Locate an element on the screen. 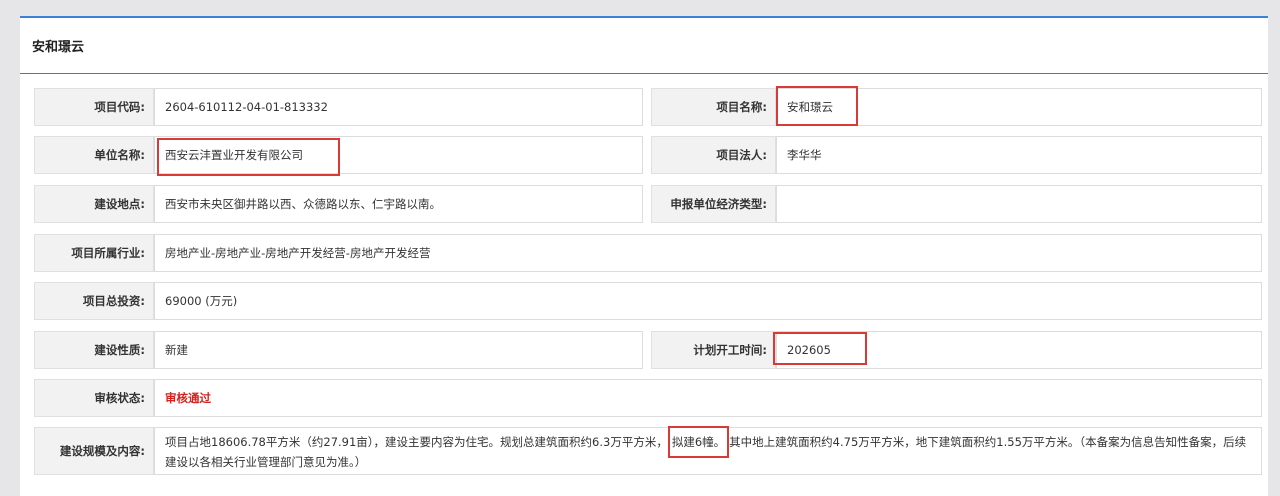  nature-value: 新建 is located at coordinates (398, 350).